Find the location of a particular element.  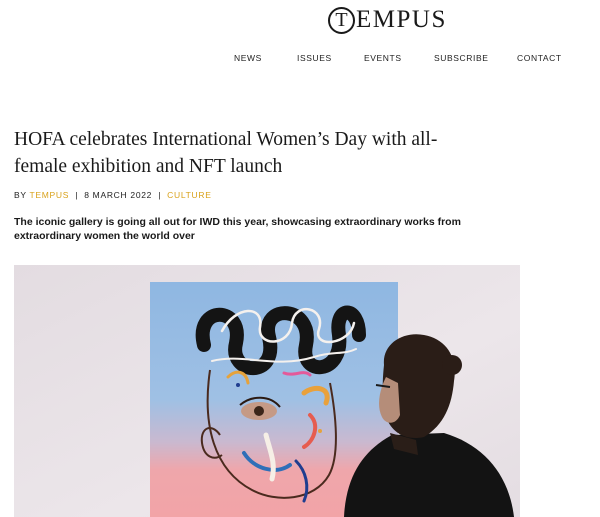

main-nav: NEWS ISSUES EVENTS SUBSCRIBE CONTACT is located at coordinates (300, 60).